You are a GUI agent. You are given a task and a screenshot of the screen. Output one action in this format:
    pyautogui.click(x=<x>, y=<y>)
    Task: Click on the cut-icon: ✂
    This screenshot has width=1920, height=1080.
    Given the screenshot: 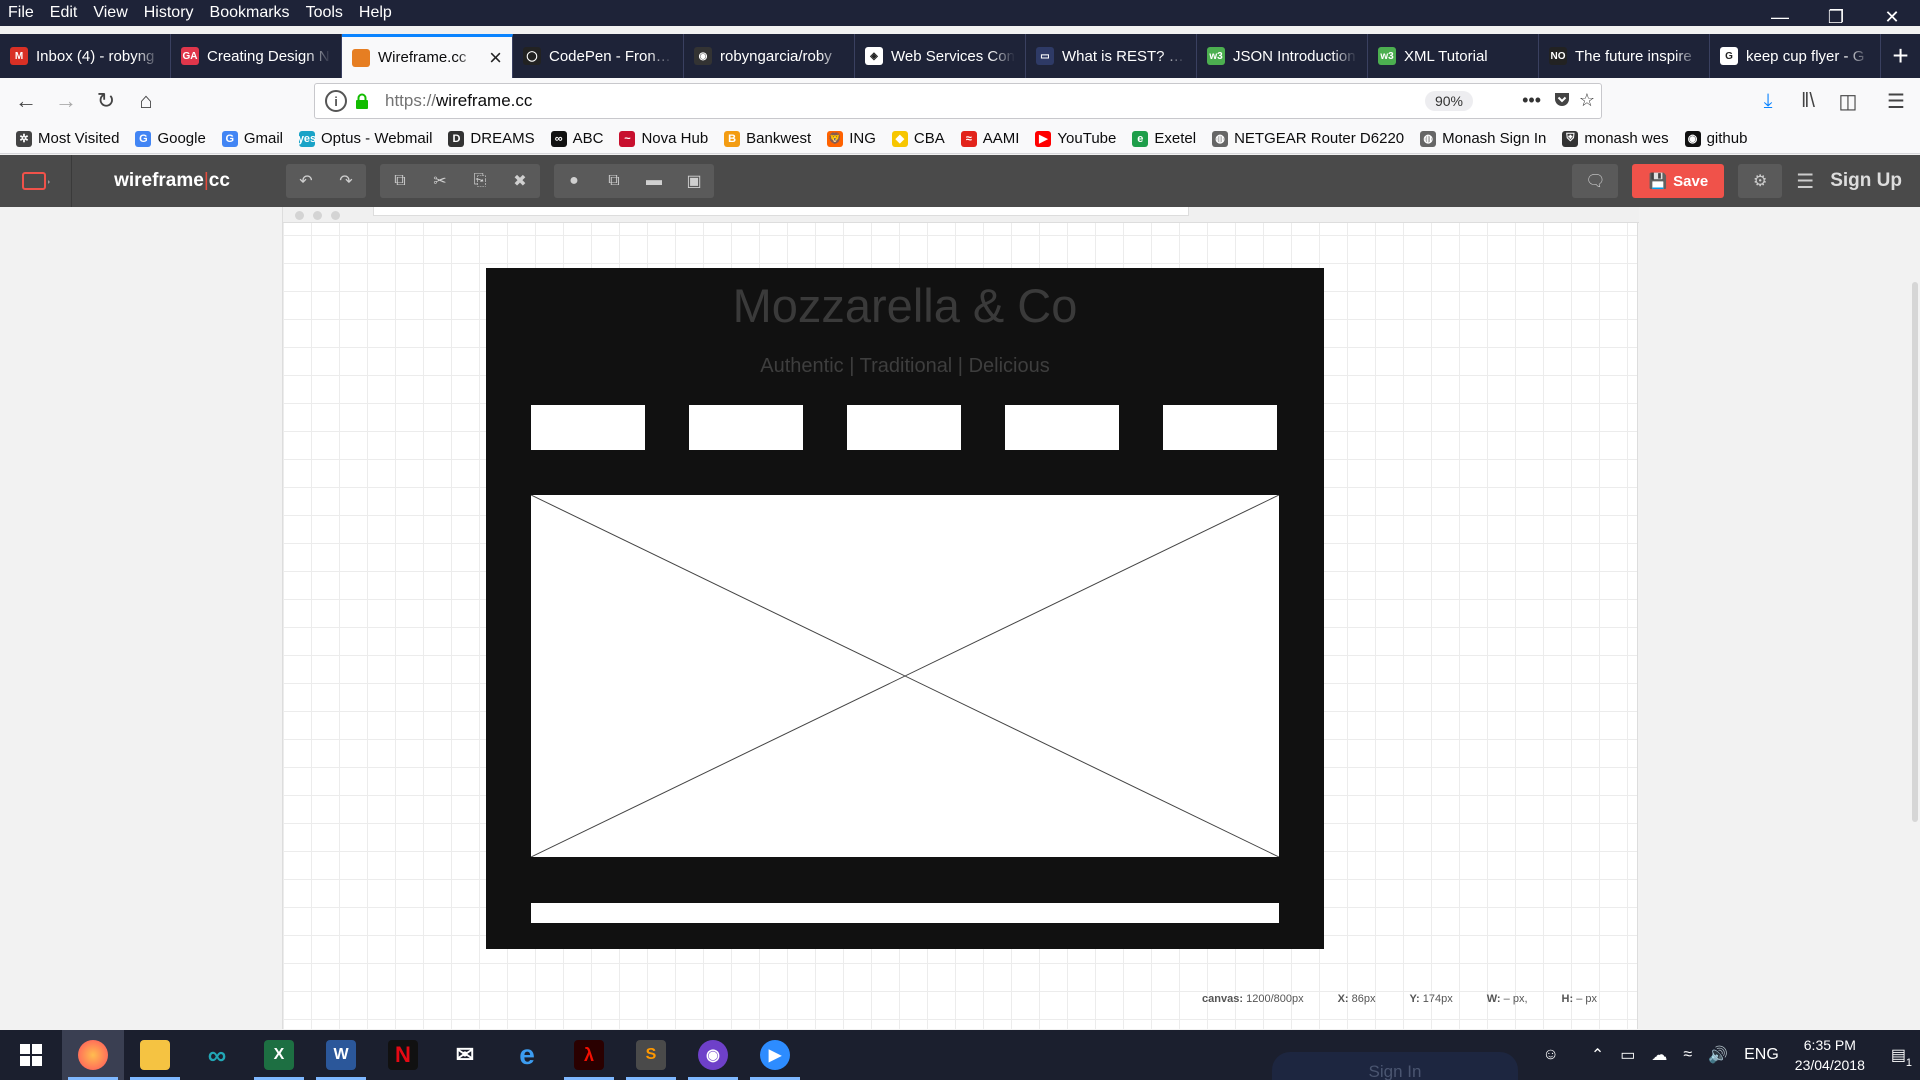 What is the action you would take?
    pyautogui.click(x=440, y=181)
    